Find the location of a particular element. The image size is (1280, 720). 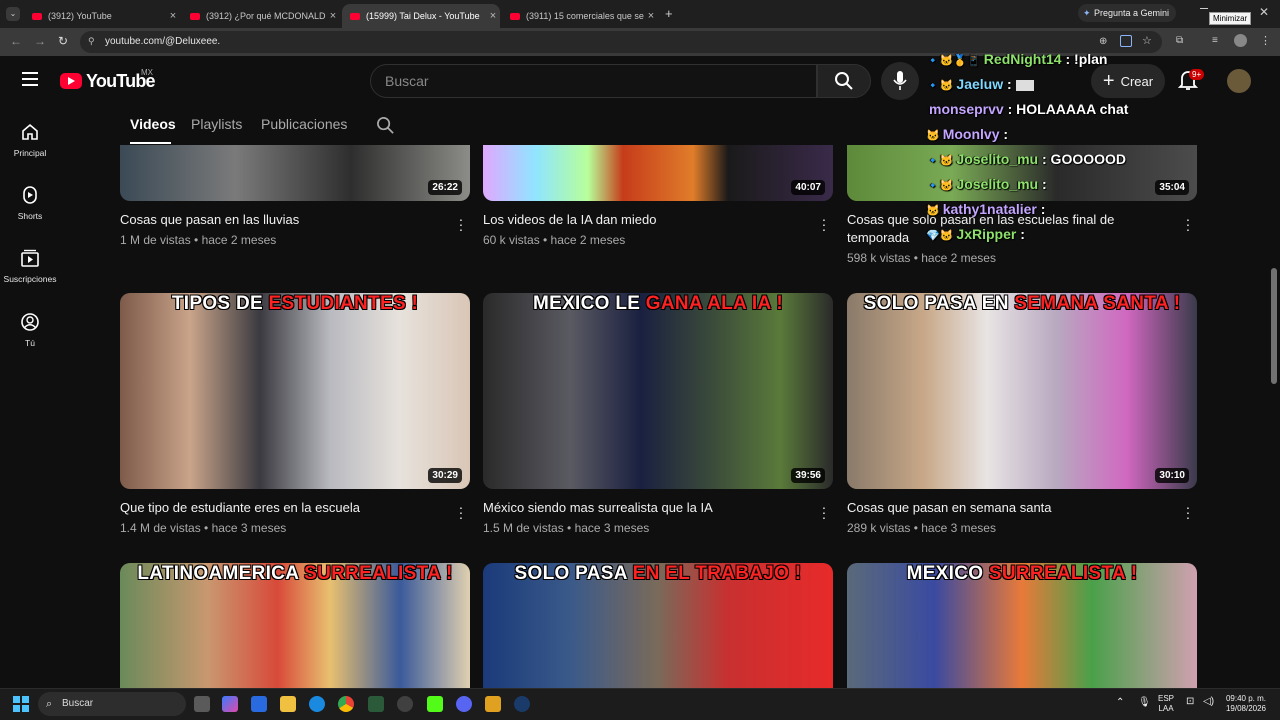

duration-badge: 26:22 is located at coordinates (445, 187).